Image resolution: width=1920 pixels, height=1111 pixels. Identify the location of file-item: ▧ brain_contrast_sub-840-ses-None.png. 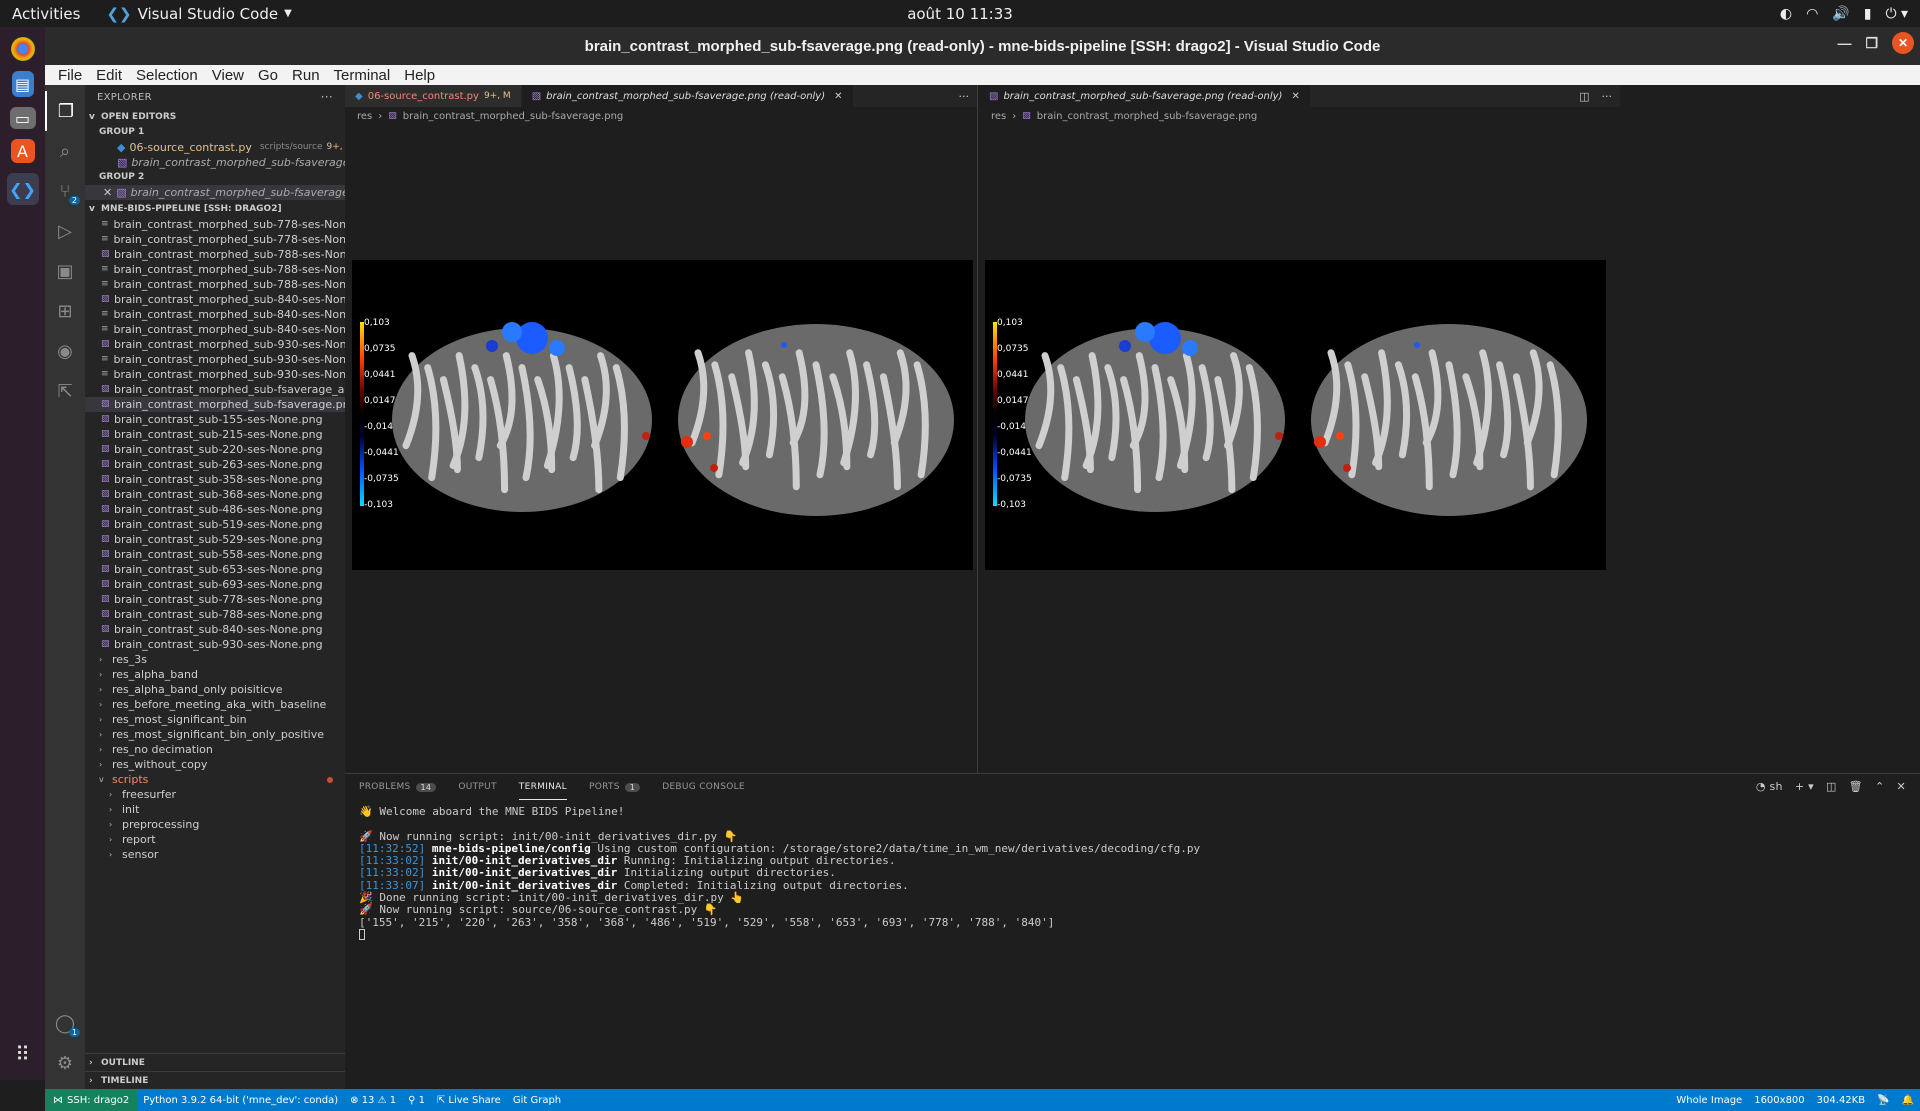
(215, 629).